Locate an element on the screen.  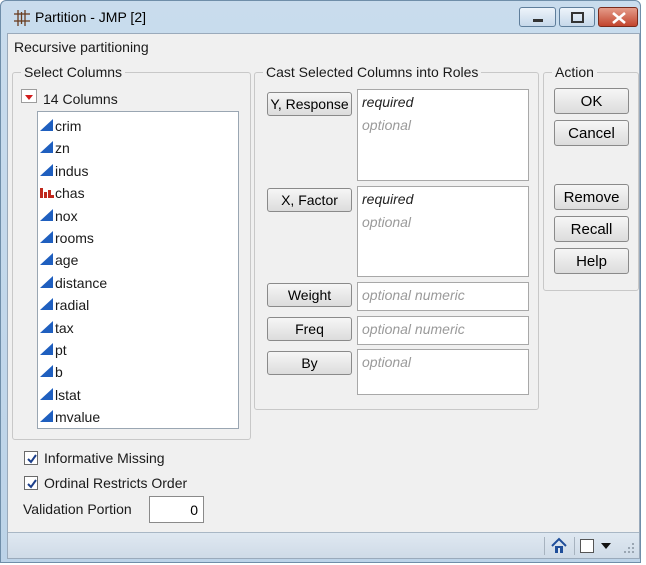
column-item: distance is located at coordinates (138, 283).